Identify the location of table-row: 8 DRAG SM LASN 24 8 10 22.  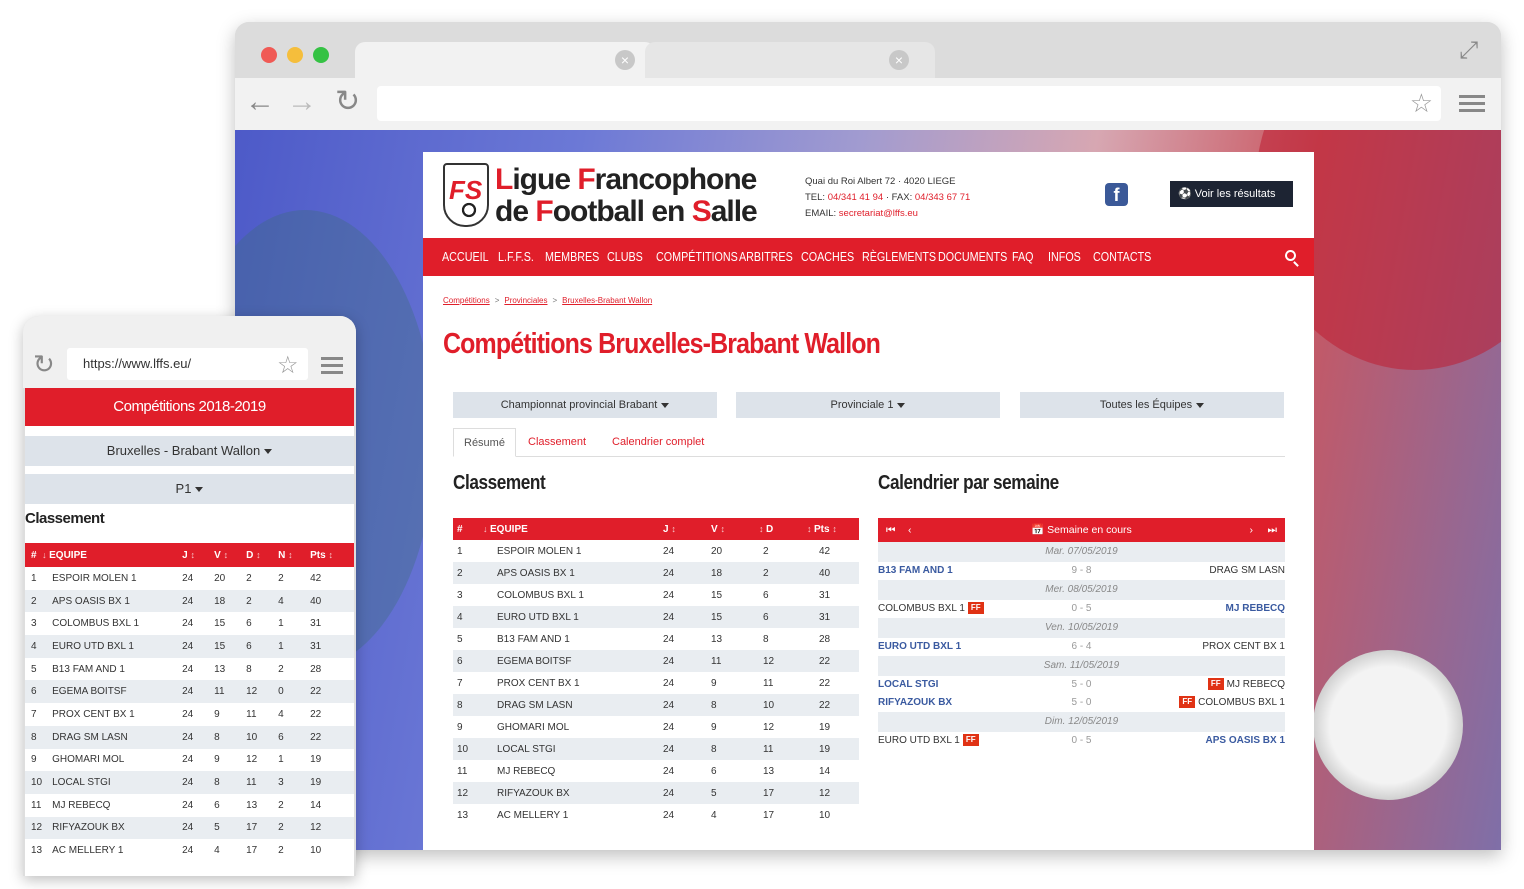
(656, 705).